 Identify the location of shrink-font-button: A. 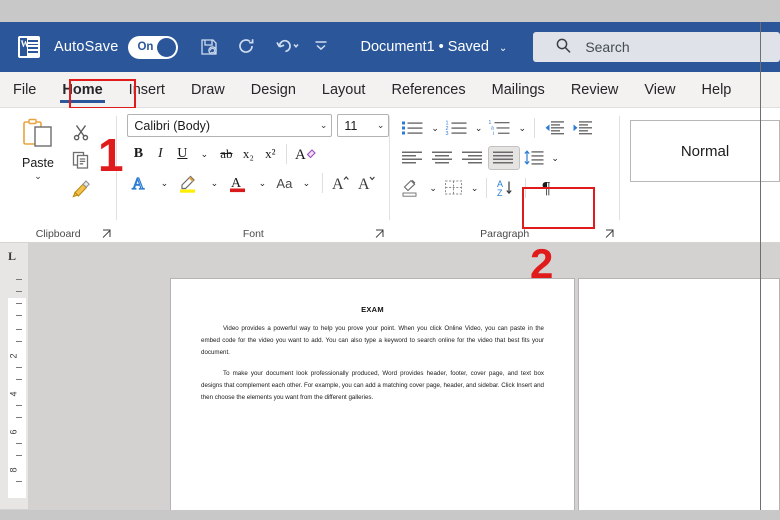
(367, 183).